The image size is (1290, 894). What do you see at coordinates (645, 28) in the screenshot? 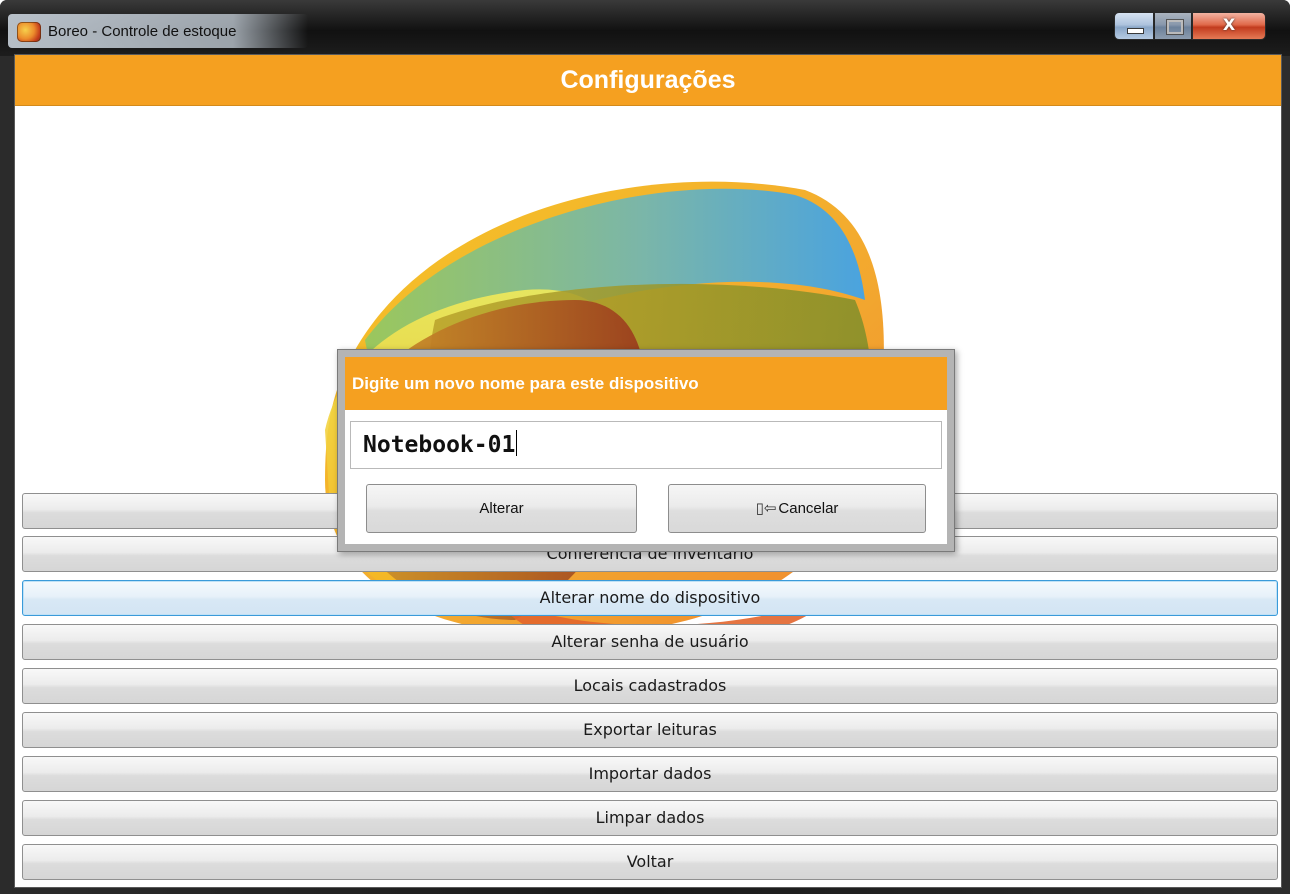
I see `title-bar: Boreo - Controle de estoque X` at bounding box center [645, 28].